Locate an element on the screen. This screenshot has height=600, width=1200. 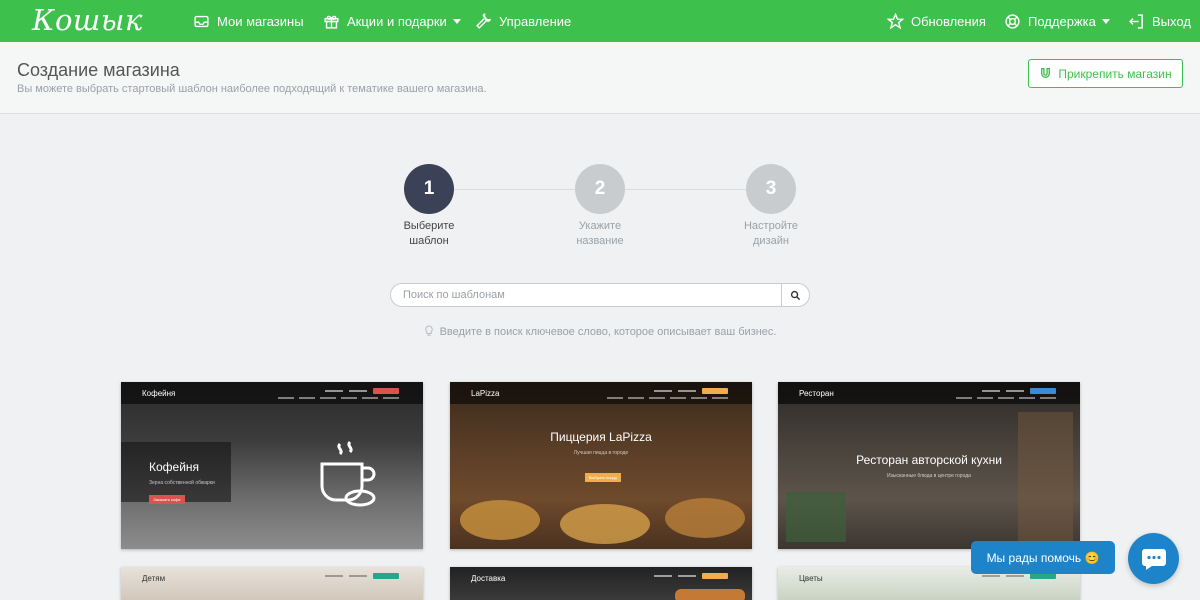
step-label-line: шаблон is located at coordinates (429, 241).